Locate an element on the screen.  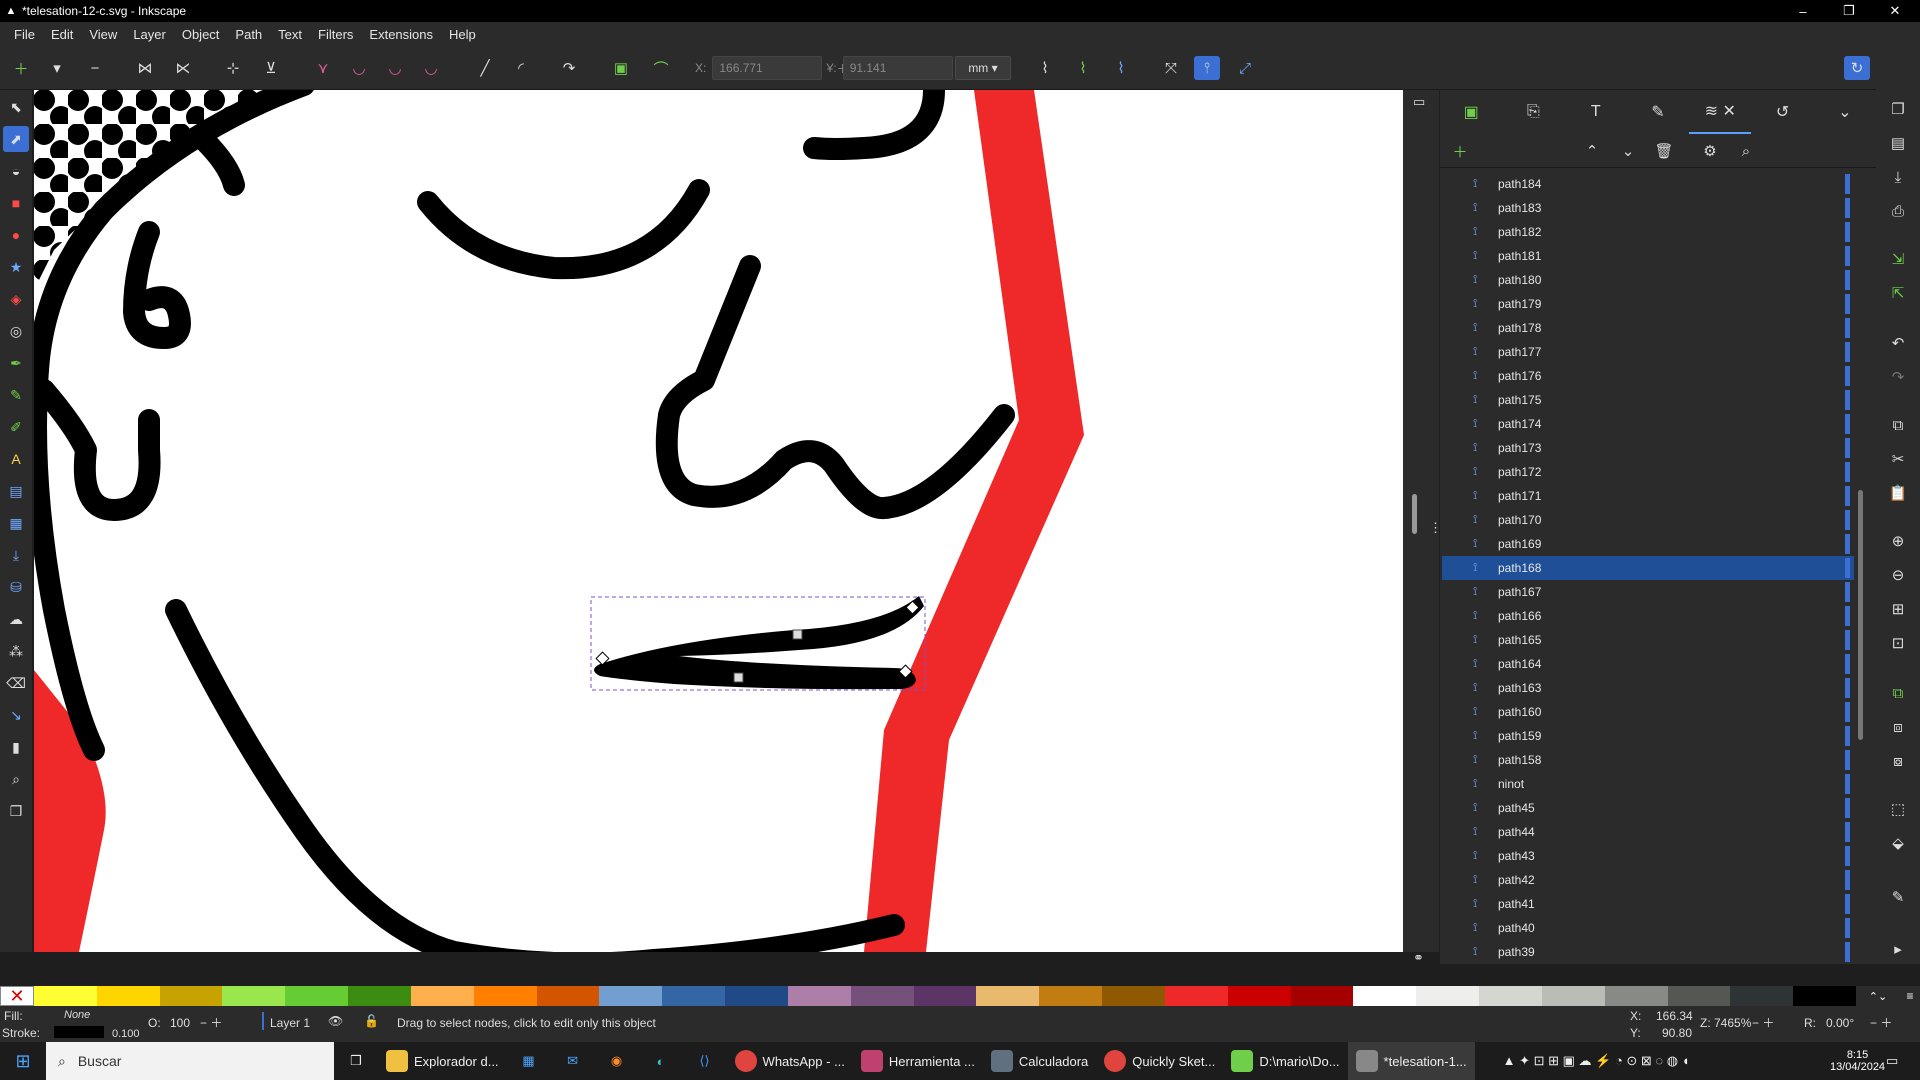
stroke-swatch is located at coordinates (79, 1032).